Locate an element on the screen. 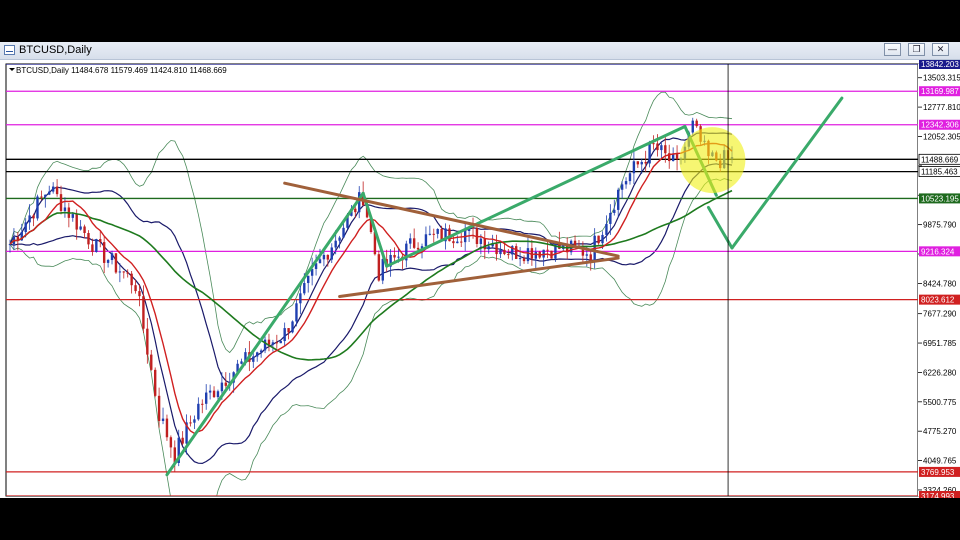 The image size is (960, 540). price-level-tag: 9216.324 is located at coordinates (939, 251).